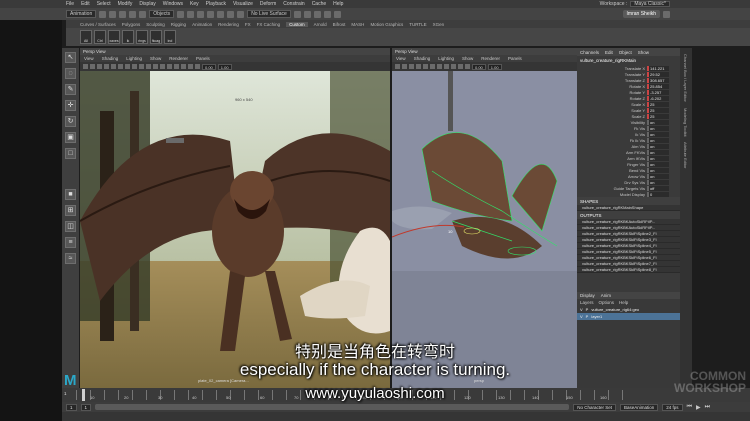  I want to click on tab-turtle: TURTLE, so click(417, 24).